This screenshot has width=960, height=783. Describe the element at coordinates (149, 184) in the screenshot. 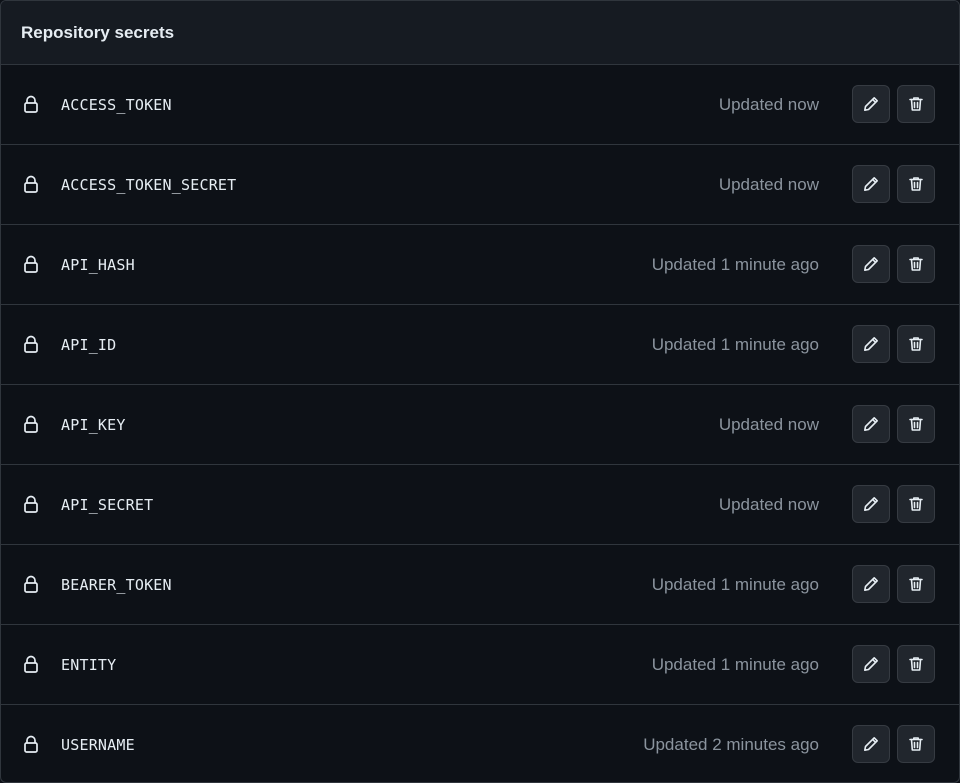

I see `secret-name: ACCESS_TOKEN_SECRET` at that location.